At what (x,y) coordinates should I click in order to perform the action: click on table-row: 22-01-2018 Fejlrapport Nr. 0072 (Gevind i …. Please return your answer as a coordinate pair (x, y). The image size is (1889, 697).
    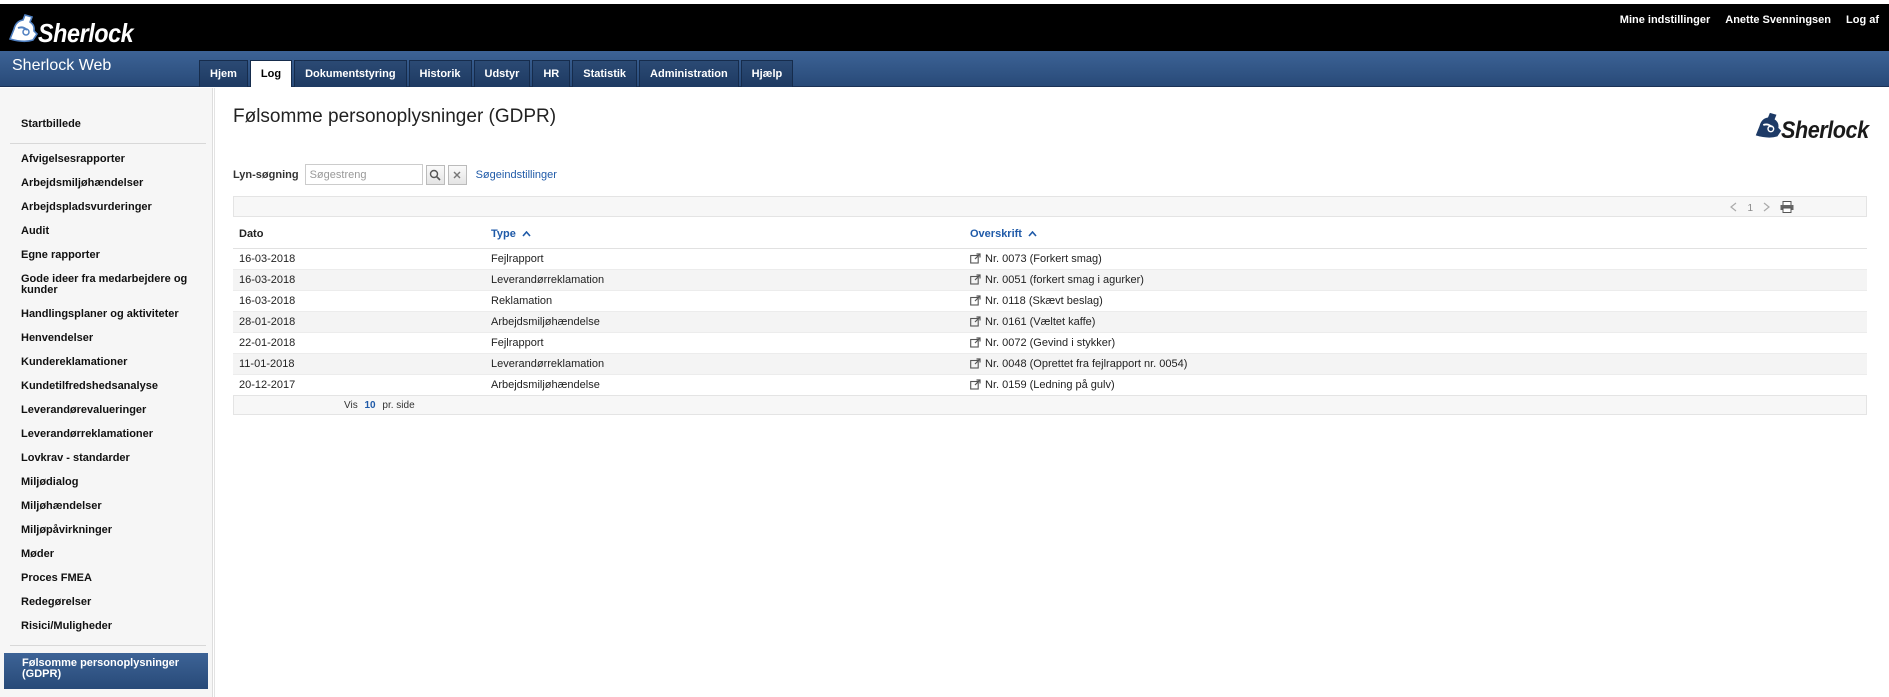
    Looking at the image, I should click on (1050, 343).